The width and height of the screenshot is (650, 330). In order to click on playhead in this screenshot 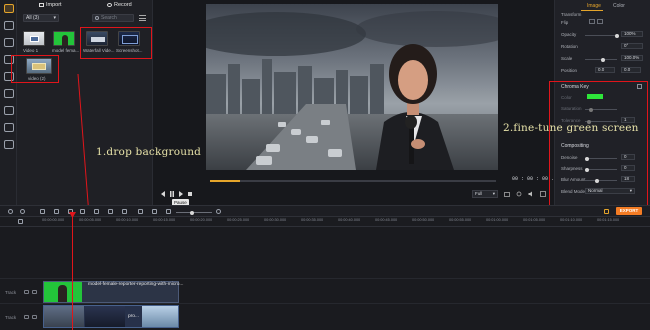, I will do `click(72, 272)`.